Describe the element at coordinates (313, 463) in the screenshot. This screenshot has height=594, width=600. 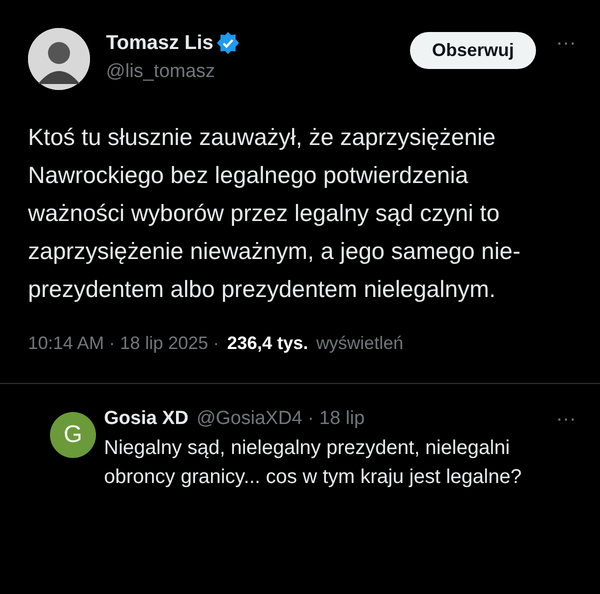
I see `reply-text: Niegalny sąd, nielegalny prezydent, nielegalni obroncy granicy... cos w tym kraju jest legalne?` at that location.